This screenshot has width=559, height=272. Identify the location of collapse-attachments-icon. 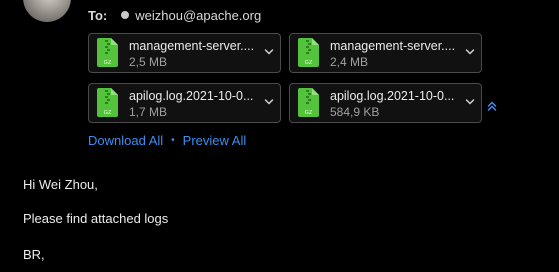
(492, 106).